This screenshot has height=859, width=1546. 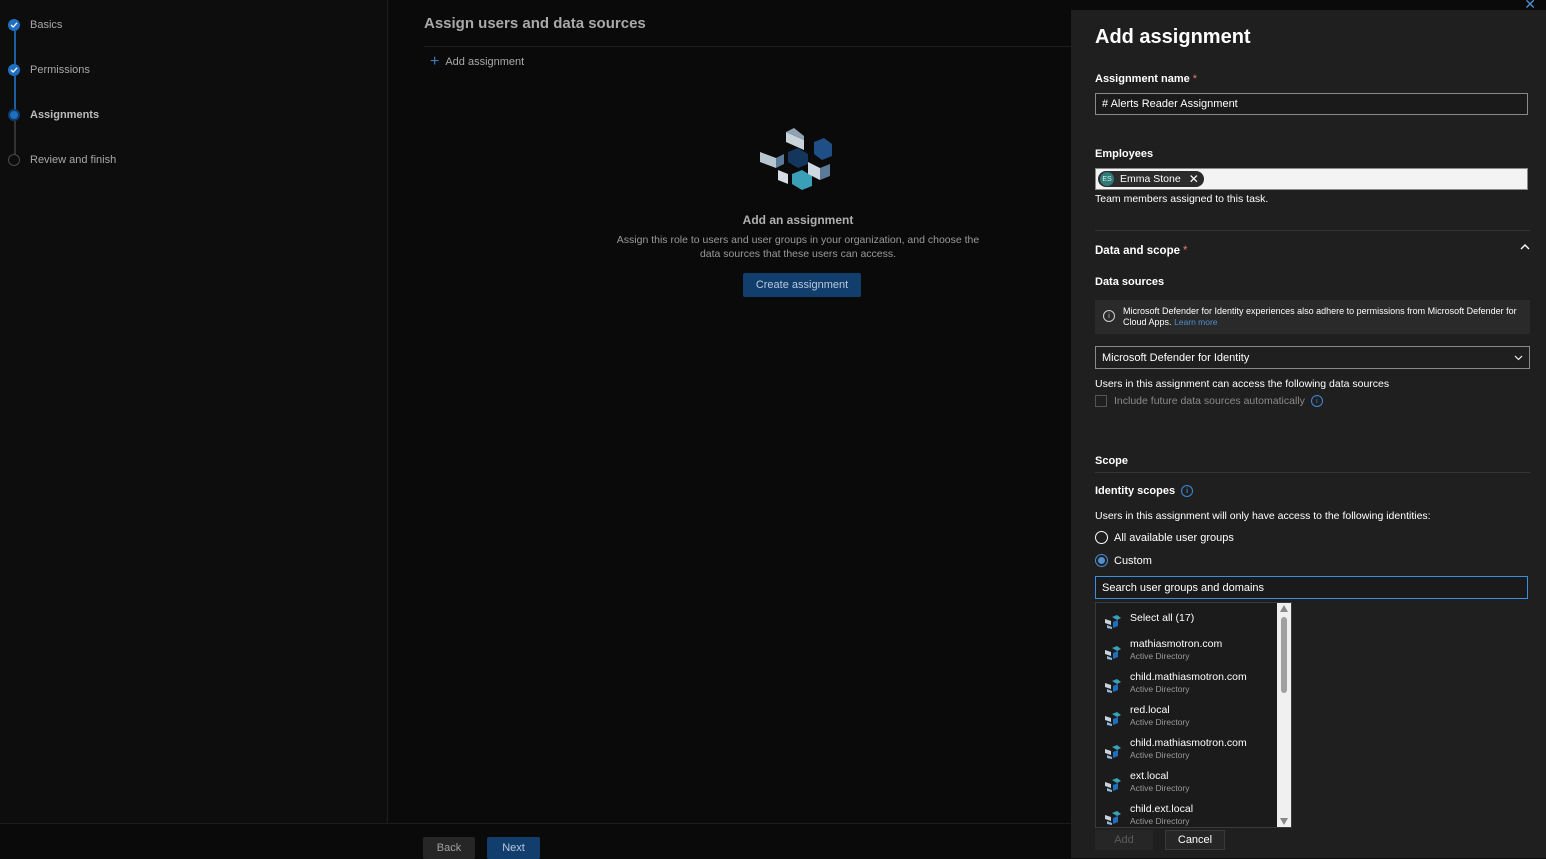 What do you see at coordinates (1284, 715) in the screenshot?
I see `dropdown-scrollbar` at bounding box center [1284, 715].